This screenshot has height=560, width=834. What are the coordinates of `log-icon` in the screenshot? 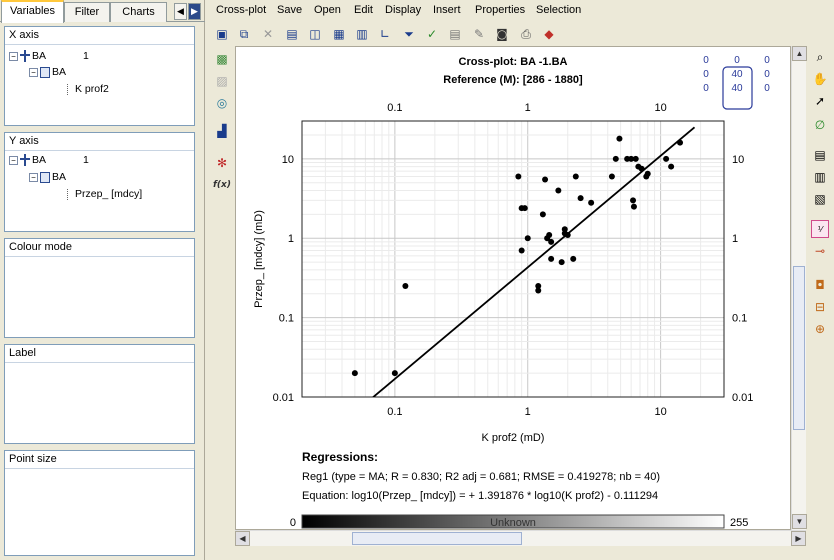 It's located at (45, 72).